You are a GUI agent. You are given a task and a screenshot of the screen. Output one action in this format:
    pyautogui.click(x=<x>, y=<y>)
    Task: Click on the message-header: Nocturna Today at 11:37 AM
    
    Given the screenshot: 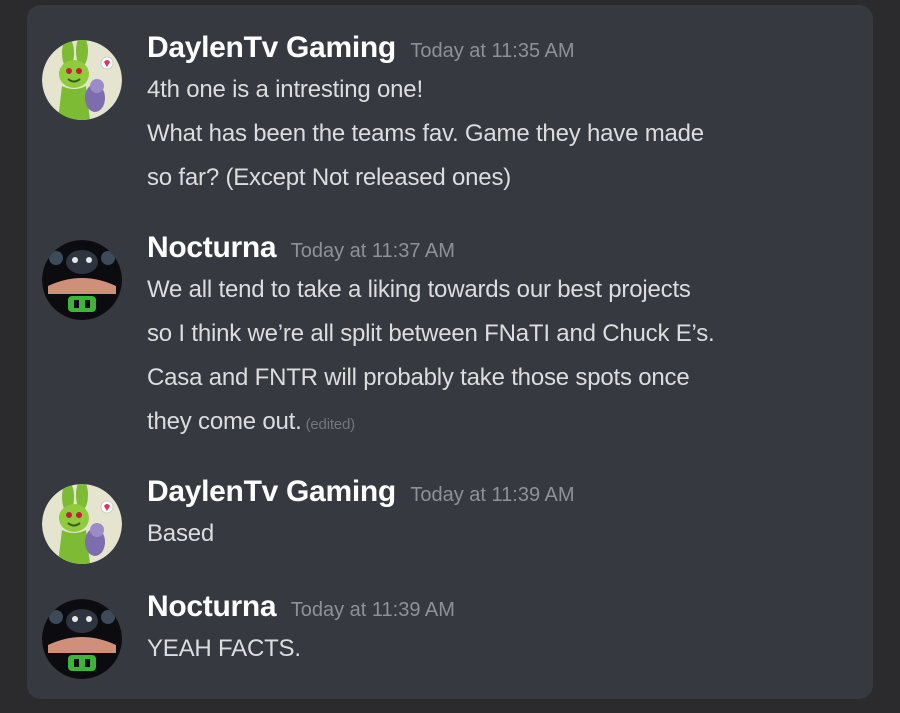 What is the action you would take?
    pyautogui.click(x=504, y=248)
    